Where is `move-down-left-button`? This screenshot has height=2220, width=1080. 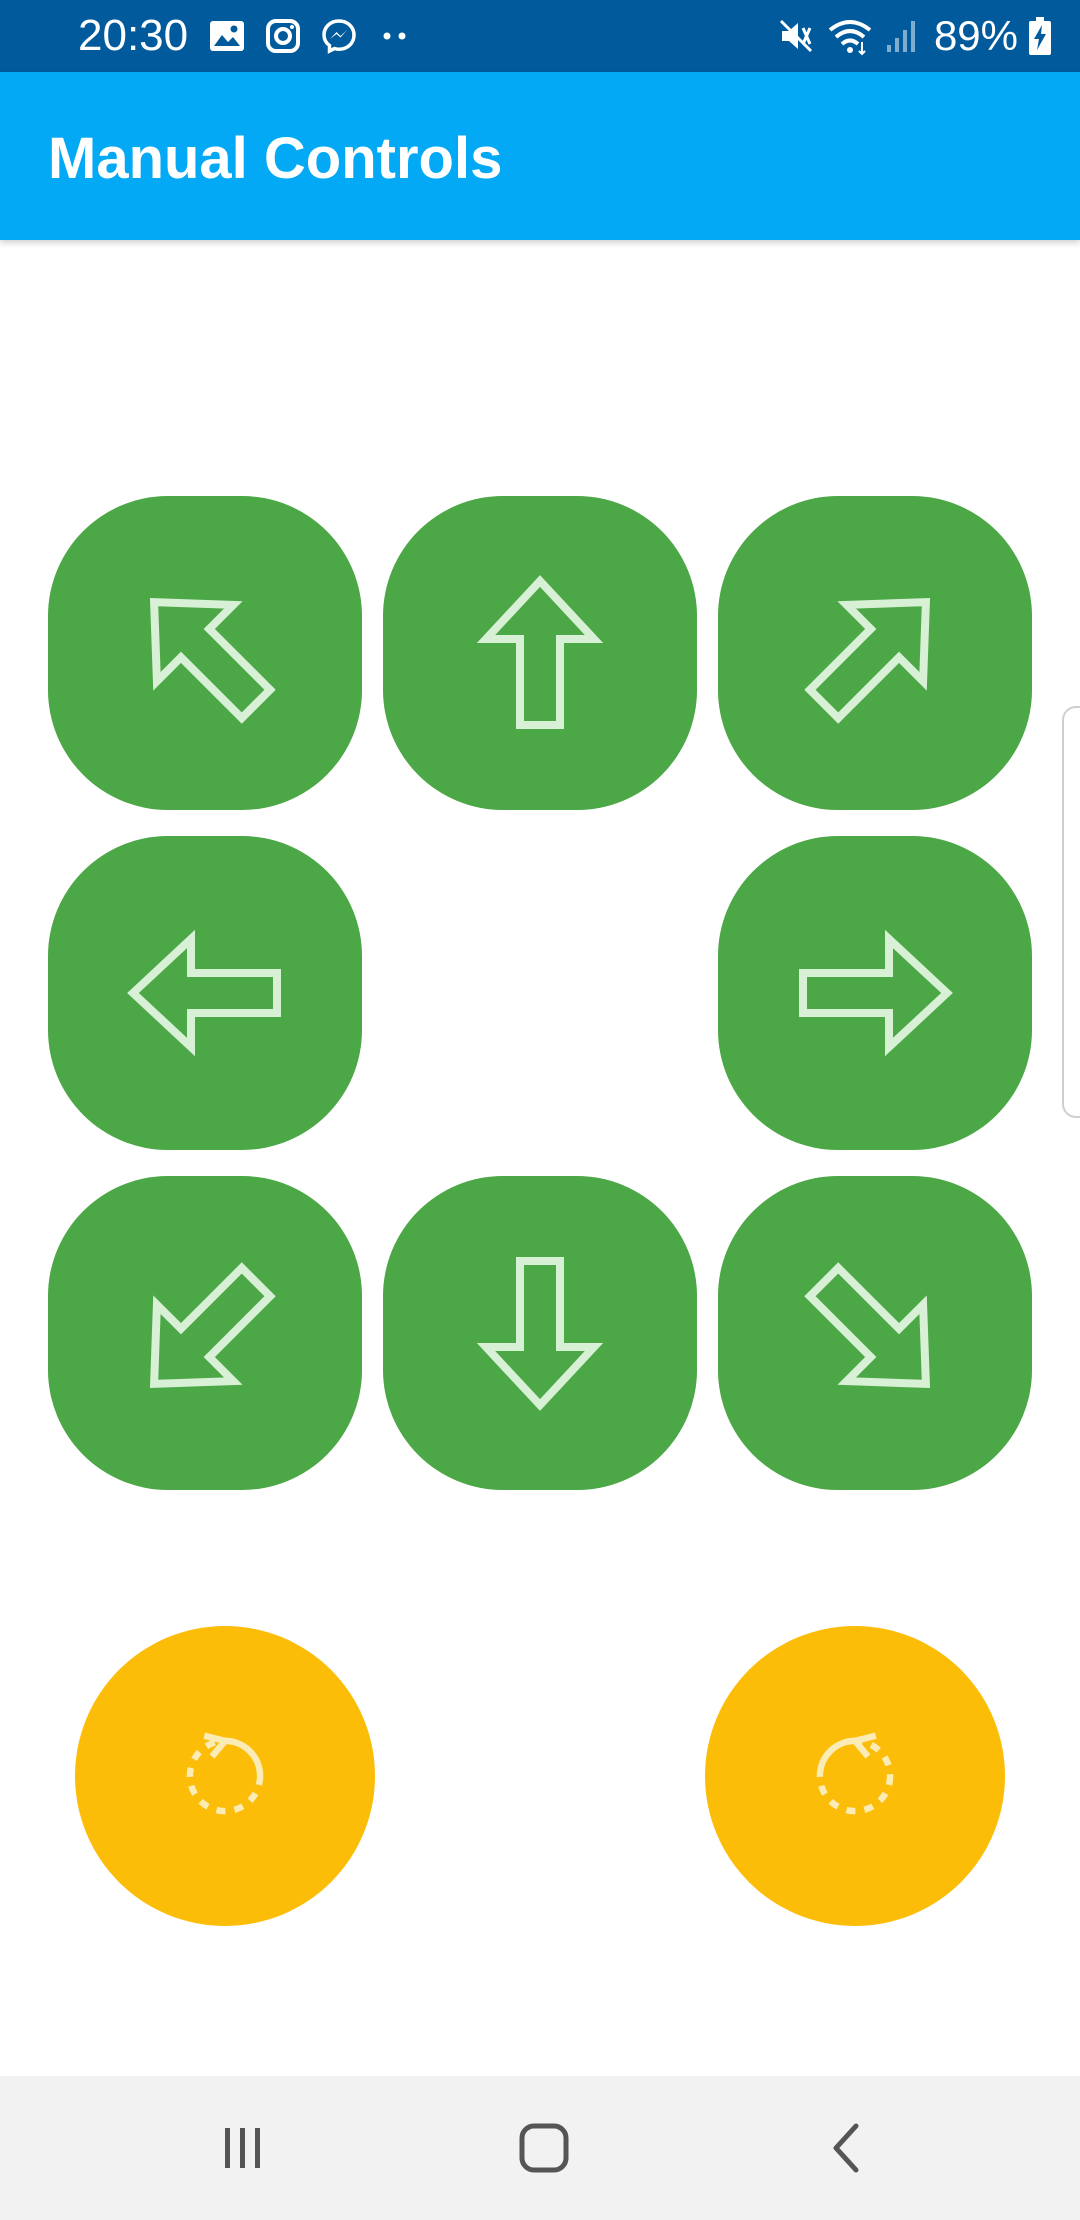 move-down-left-button is located at coordinates (205, 1333).